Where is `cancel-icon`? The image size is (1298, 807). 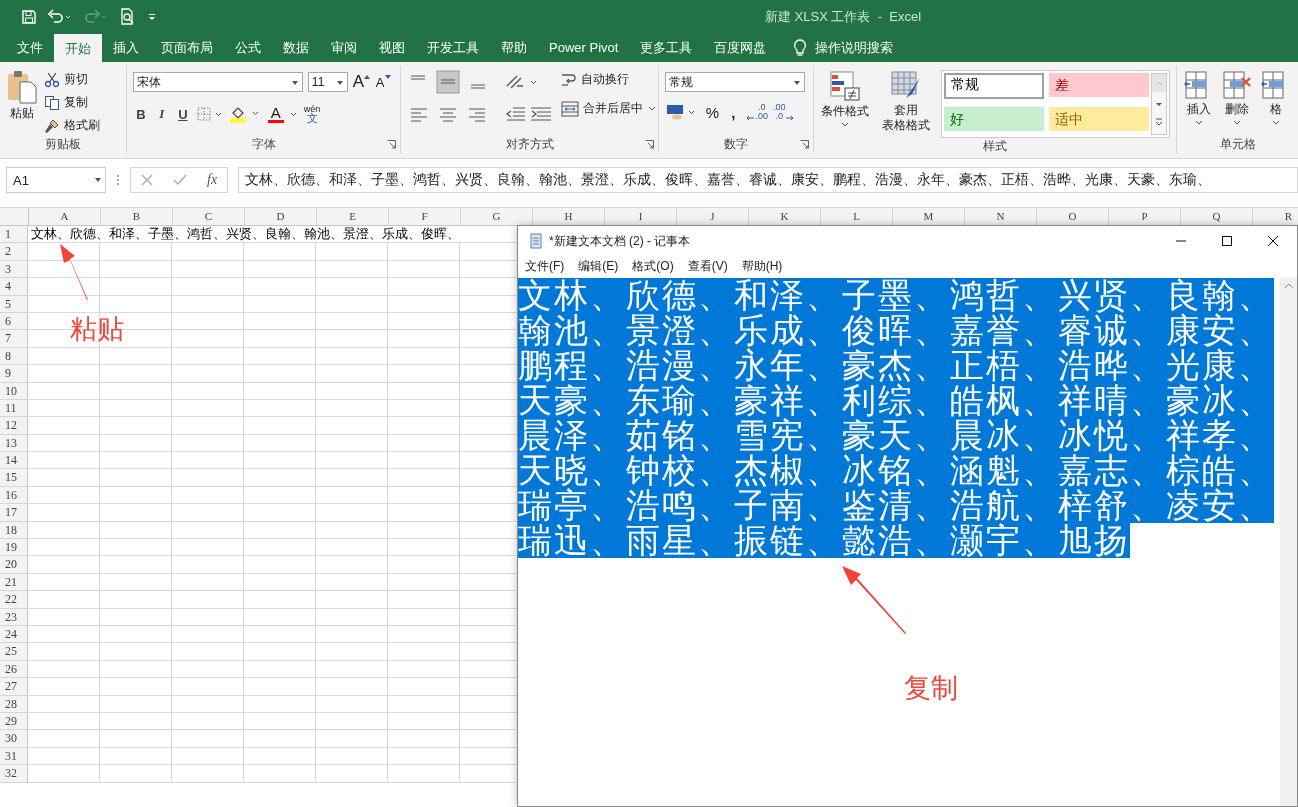 cancel-icon is located at coordinates (147, 180).